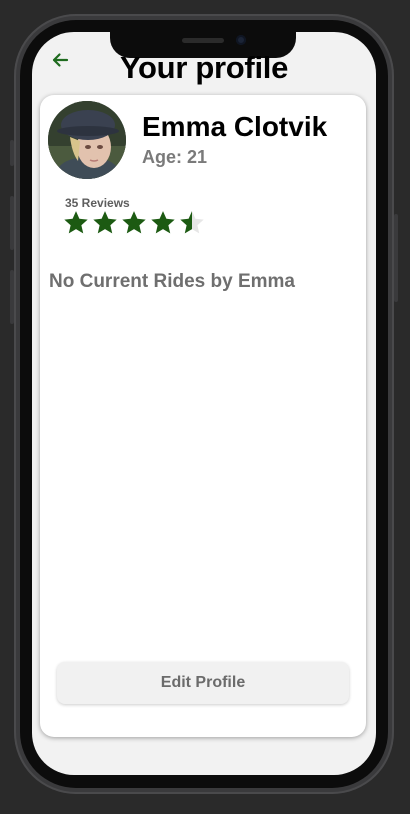 The image size is (410, 814). Describe the element at coordinates (175, 157) in the screenshot. I see `user-age: Age: 21` at that location.